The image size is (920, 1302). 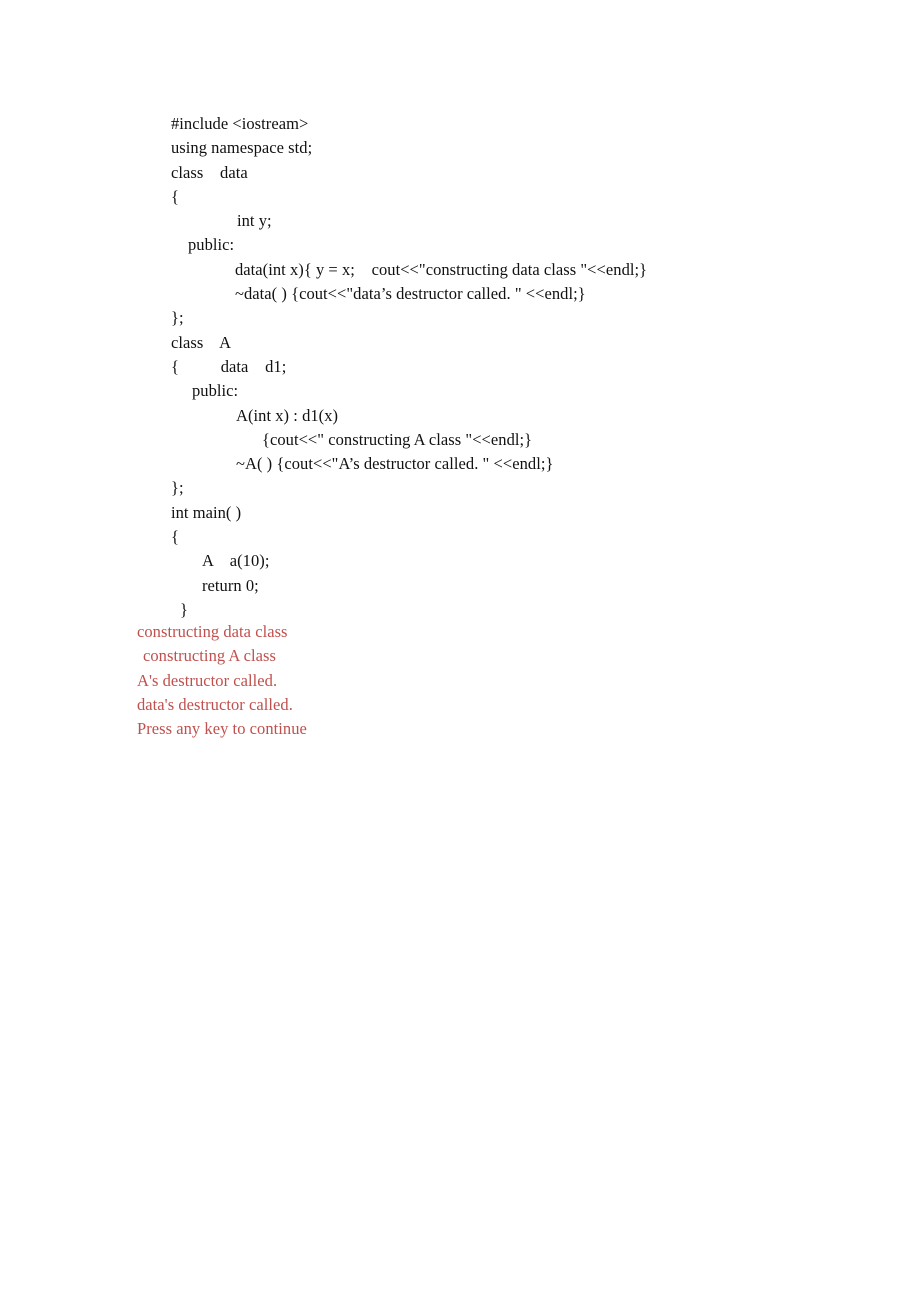 I want to click on code-line-14: {cout<<" constructing A class "<<endl;}, so click(x=397, y=439).